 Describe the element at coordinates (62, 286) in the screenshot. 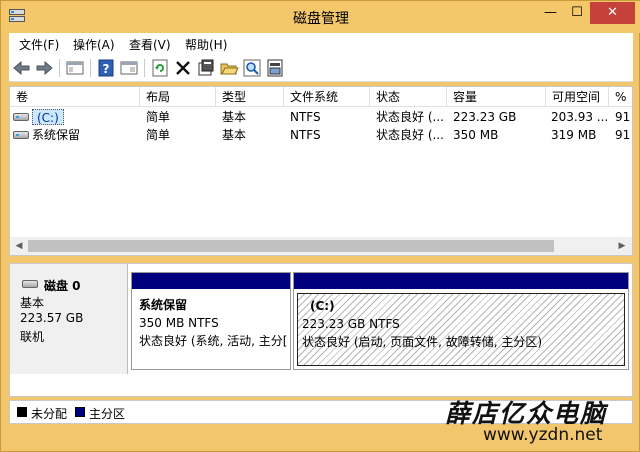

I see `disk-name: 磁盘 0` at that location.